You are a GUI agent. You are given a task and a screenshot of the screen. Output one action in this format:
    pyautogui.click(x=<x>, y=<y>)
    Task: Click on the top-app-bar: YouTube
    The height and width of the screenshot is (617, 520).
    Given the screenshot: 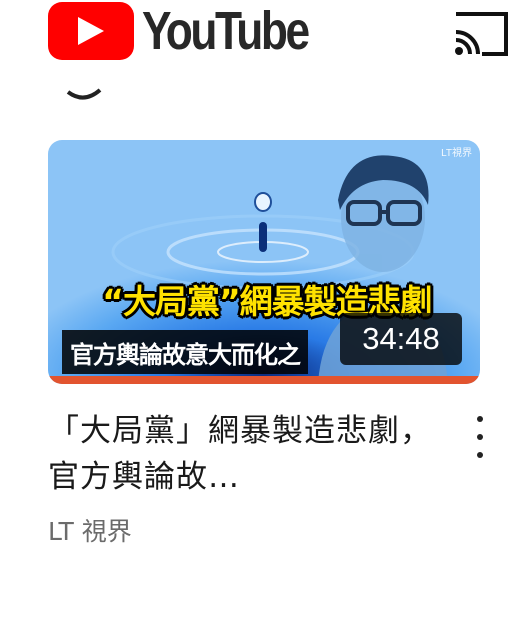 What is the action you would take?
    pyautogui.click(x=260, y=40)
    